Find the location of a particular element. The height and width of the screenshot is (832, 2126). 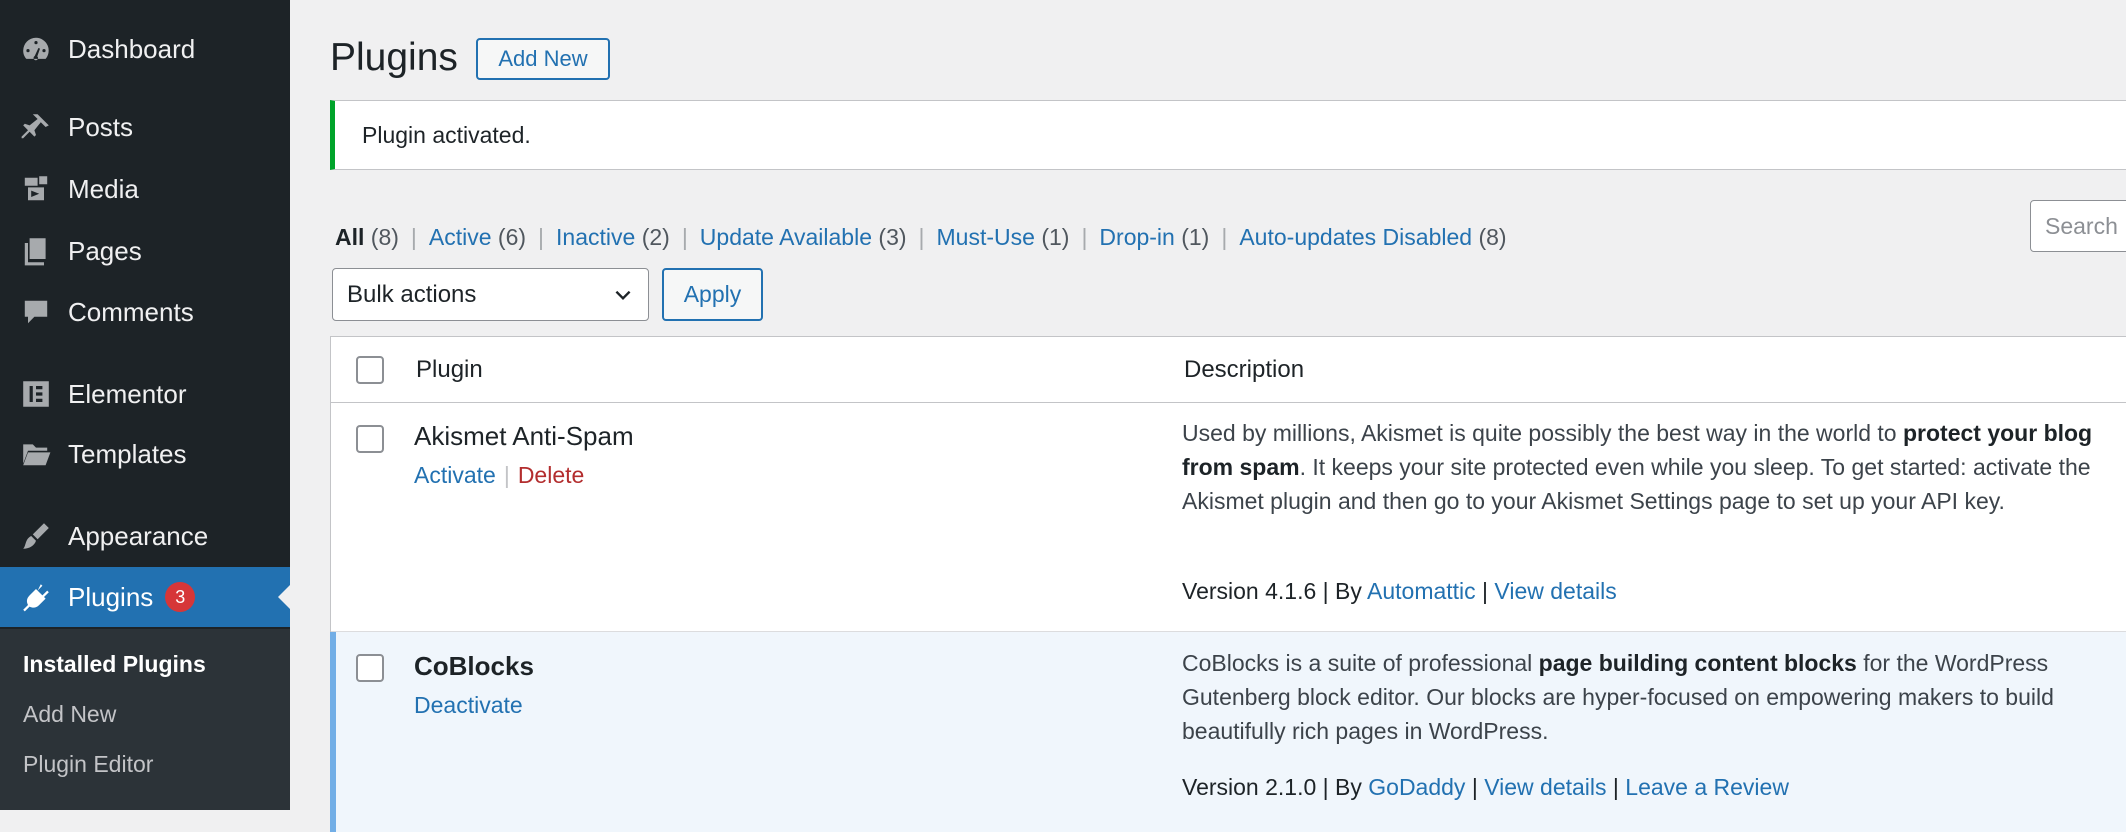

sidebar-item-label: Appearance is located at coordinates (138, 535).